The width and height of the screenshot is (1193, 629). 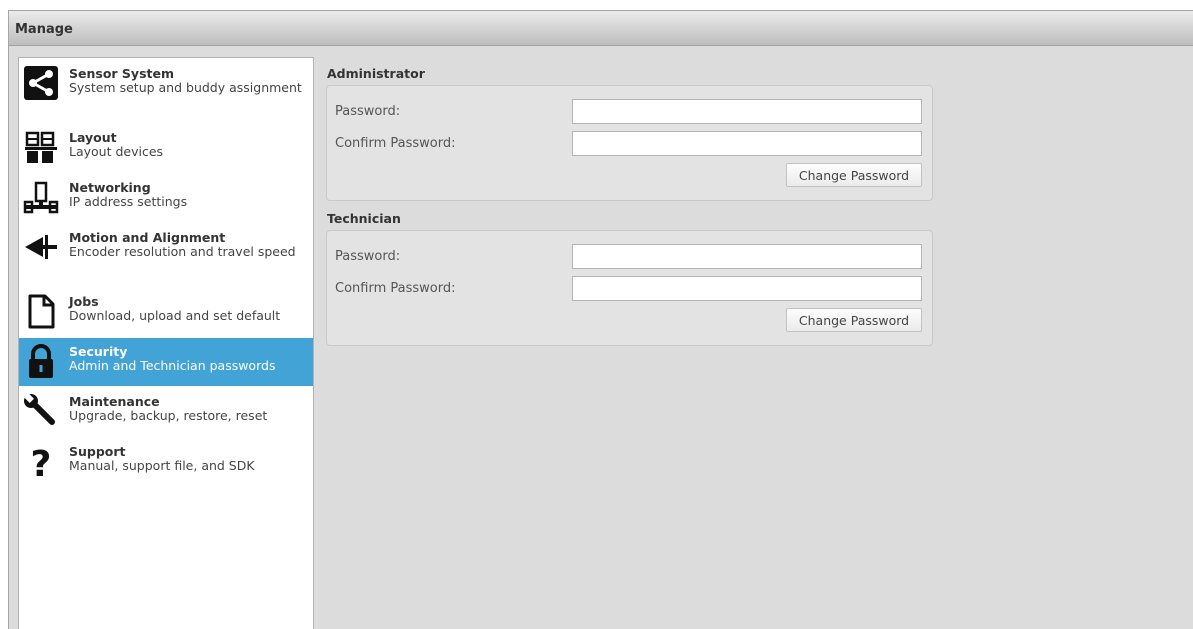 What do you see at coordinates (854, 175) in the screenshot?
I see `admin-change-password-button: Change Password` at bounding box center [854, 175].